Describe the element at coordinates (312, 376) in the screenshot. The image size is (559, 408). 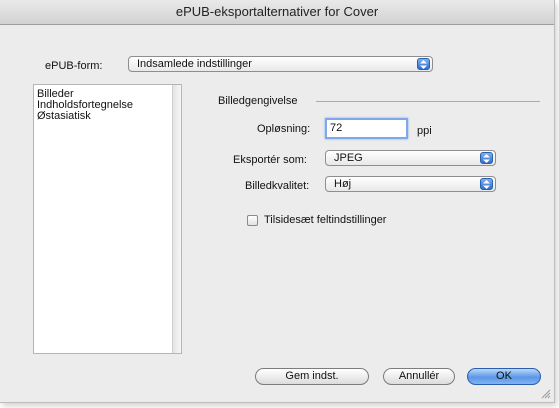
I see `save-settings-button: Gem indst.` at that location.